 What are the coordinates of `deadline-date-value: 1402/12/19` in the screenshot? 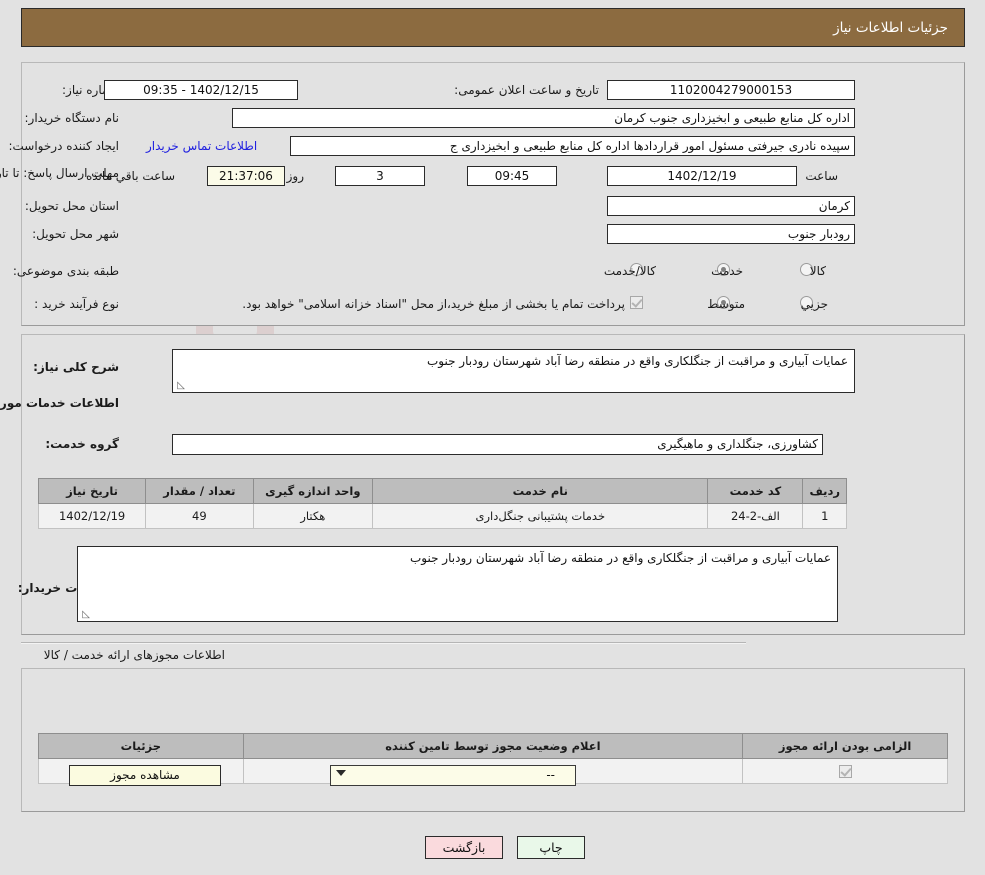 It's located at (702, 176).